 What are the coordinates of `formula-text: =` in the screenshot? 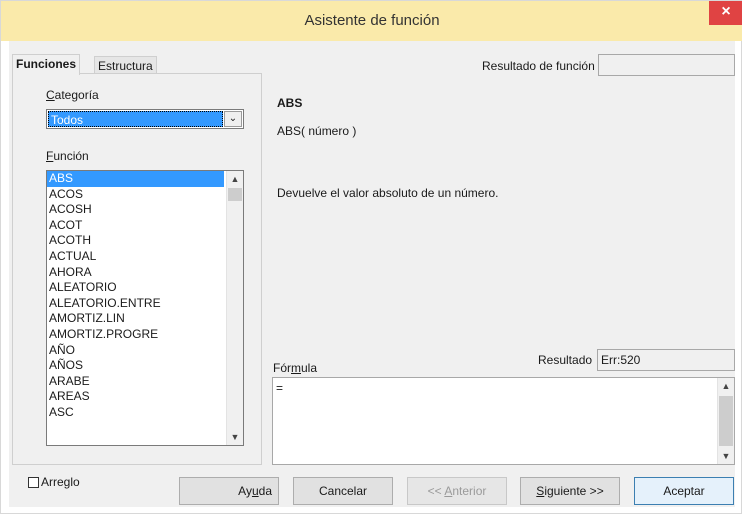 It's located at (280, 388).